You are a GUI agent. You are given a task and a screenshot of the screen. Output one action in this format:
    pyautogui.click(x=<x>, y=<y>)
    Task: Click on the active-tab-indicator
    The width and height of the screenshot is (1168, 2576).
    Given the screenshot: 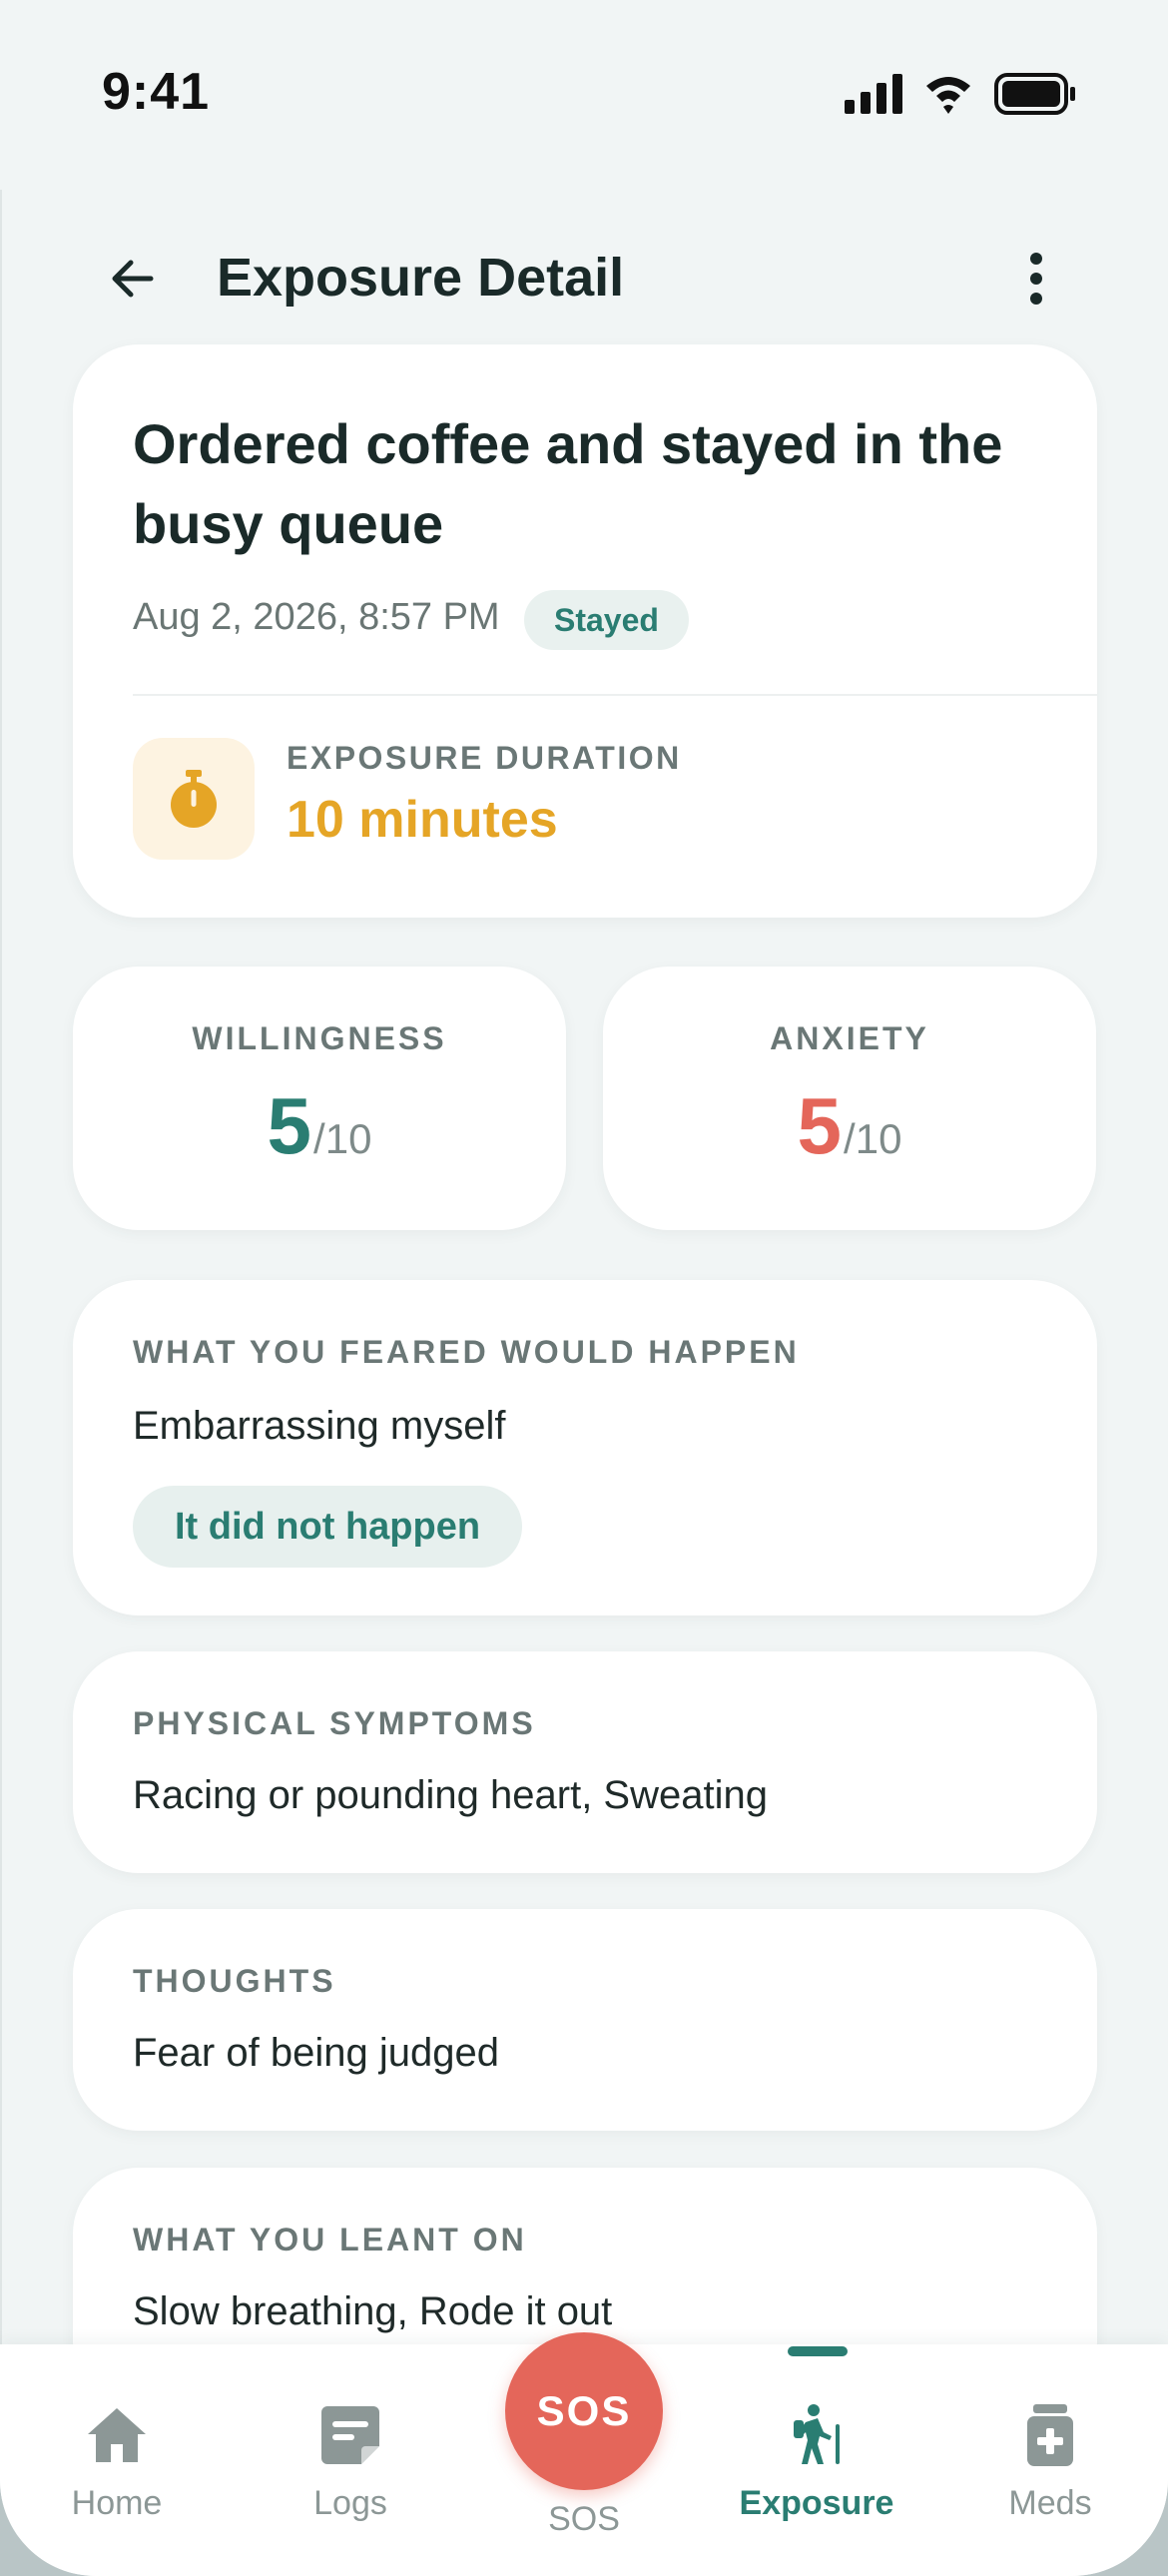 What is the action you would take?
    pyautogui.click(x=818, y=2351)
    